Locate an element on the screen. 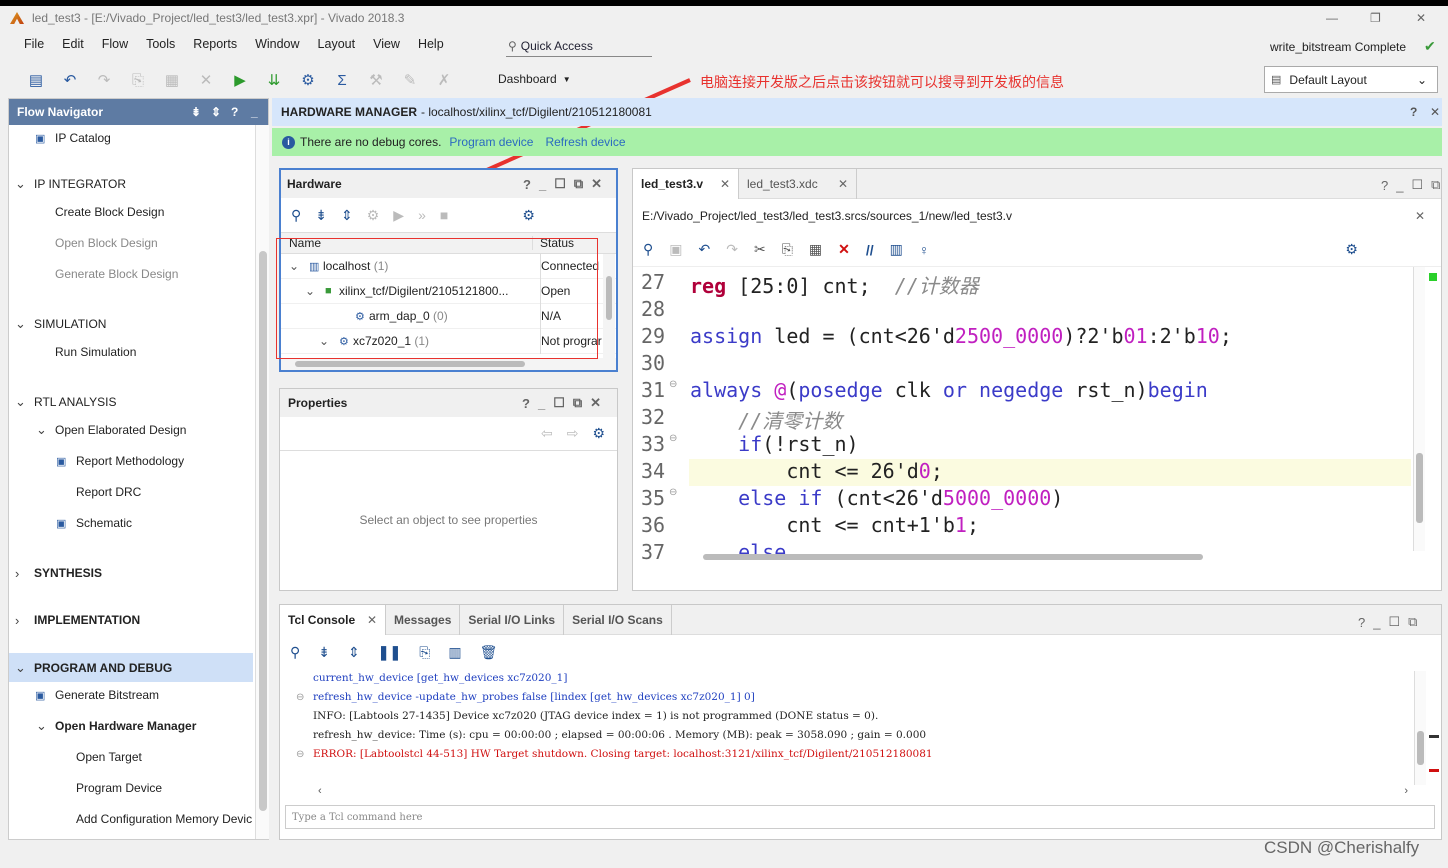  program-device-link: Program device is located at coordinates (491, 142).